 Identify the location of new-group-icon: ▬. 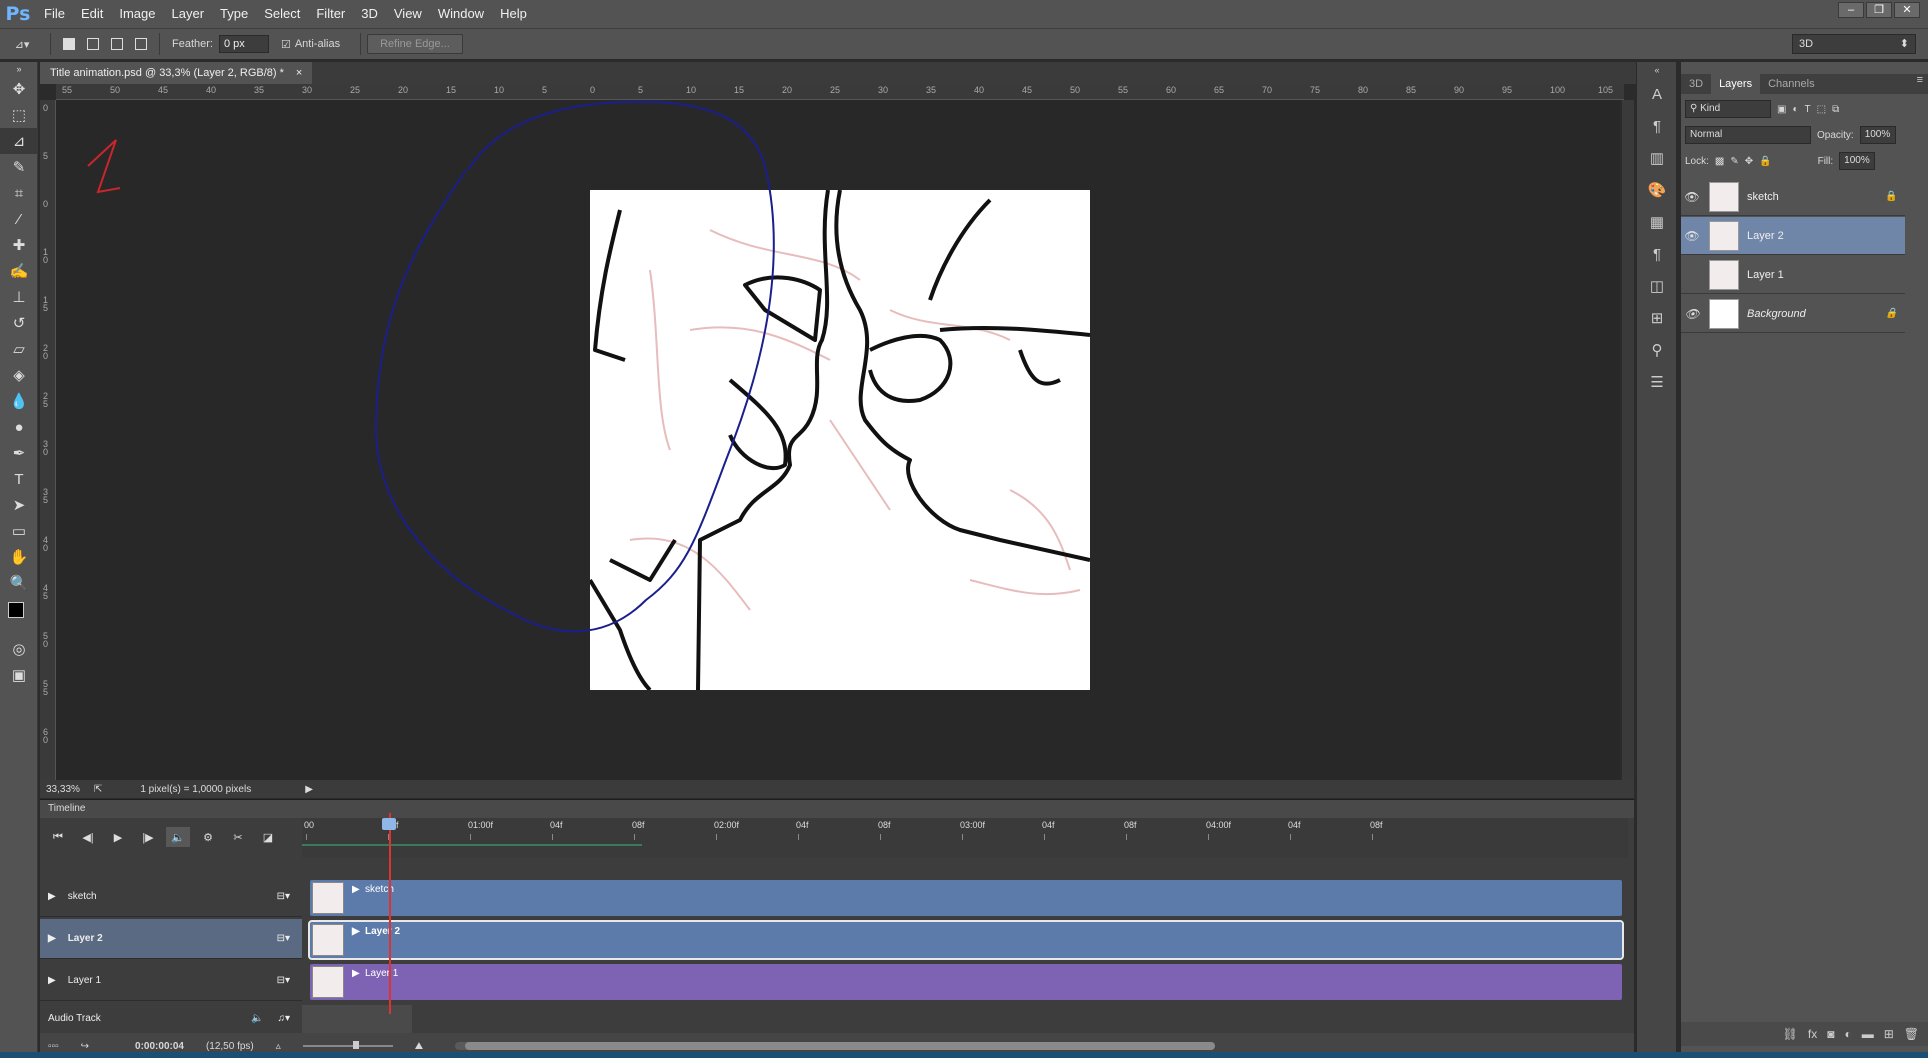
(1868, 1034).